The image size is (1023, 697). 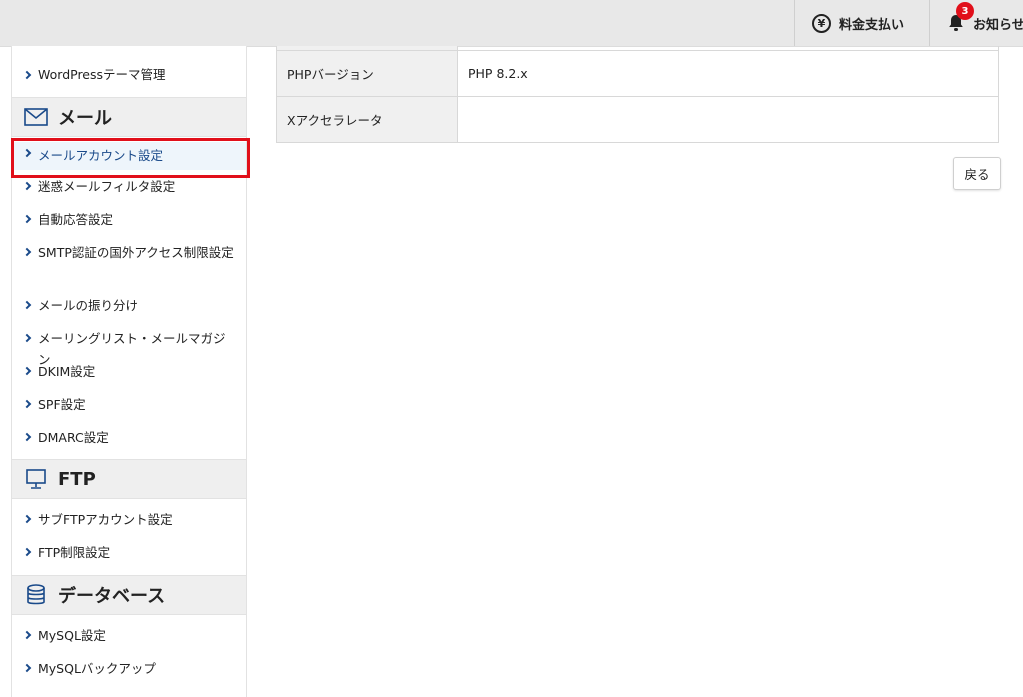 I want to click on section-database-title: データベース, so click(x=112, y=596).